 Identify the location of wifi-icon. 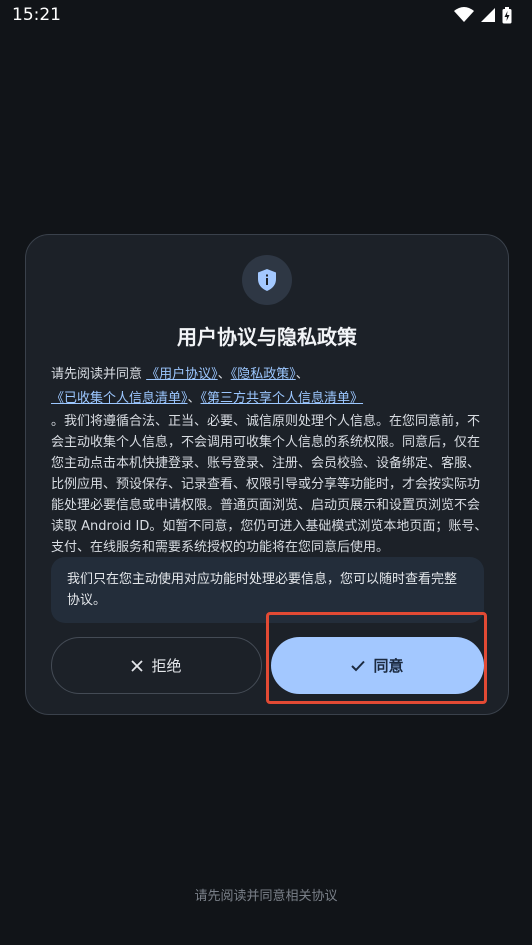
(464, 14).